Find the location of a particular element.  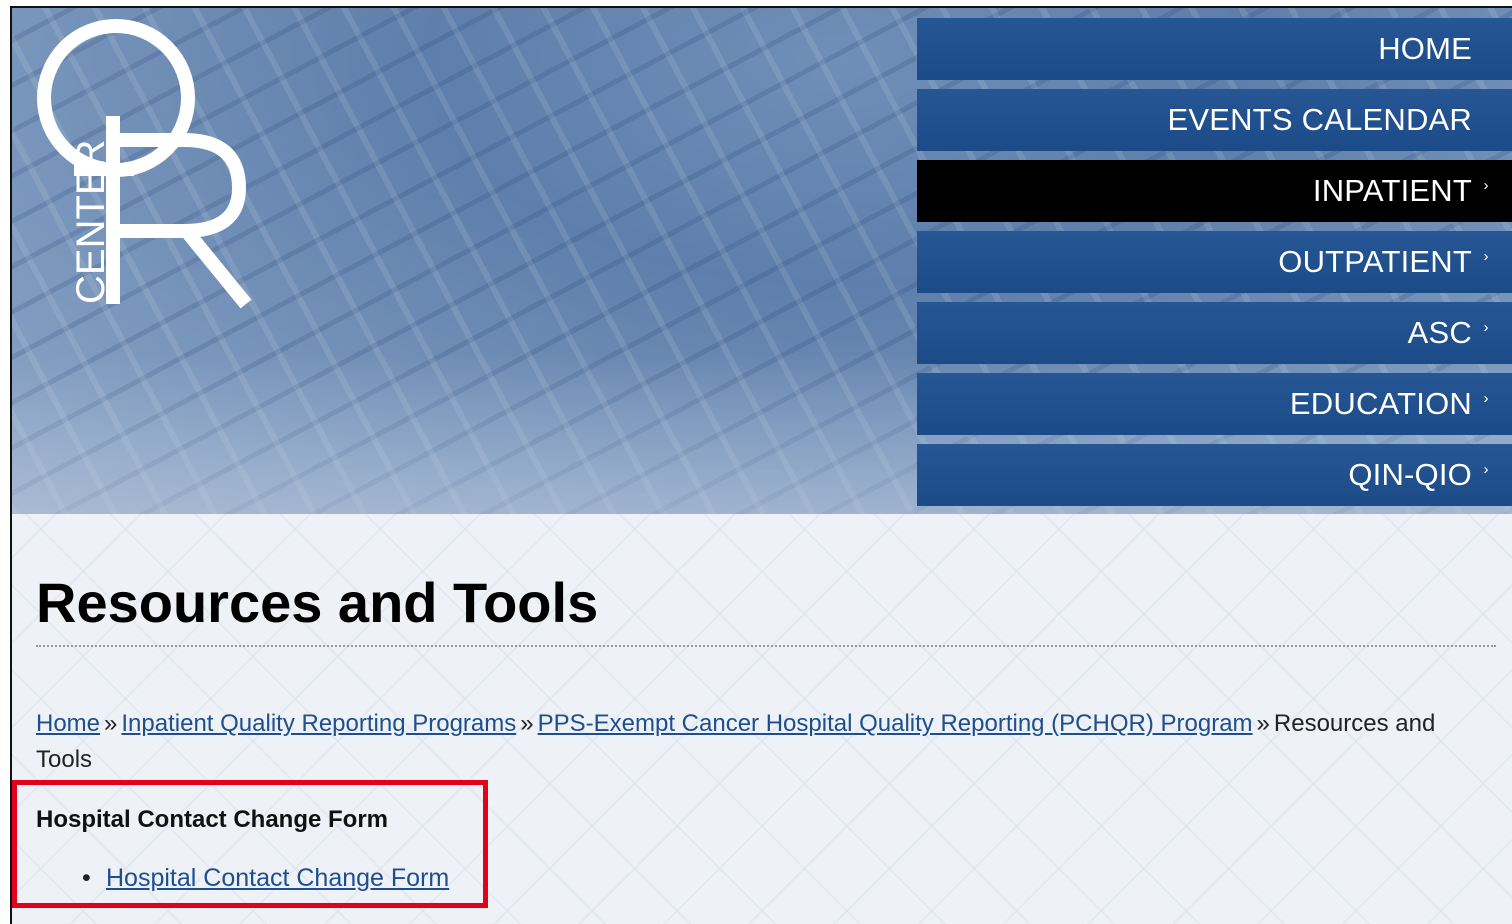

nav-item-outpatient: OUTPATIENT › is located at coordinates (1214, 262).